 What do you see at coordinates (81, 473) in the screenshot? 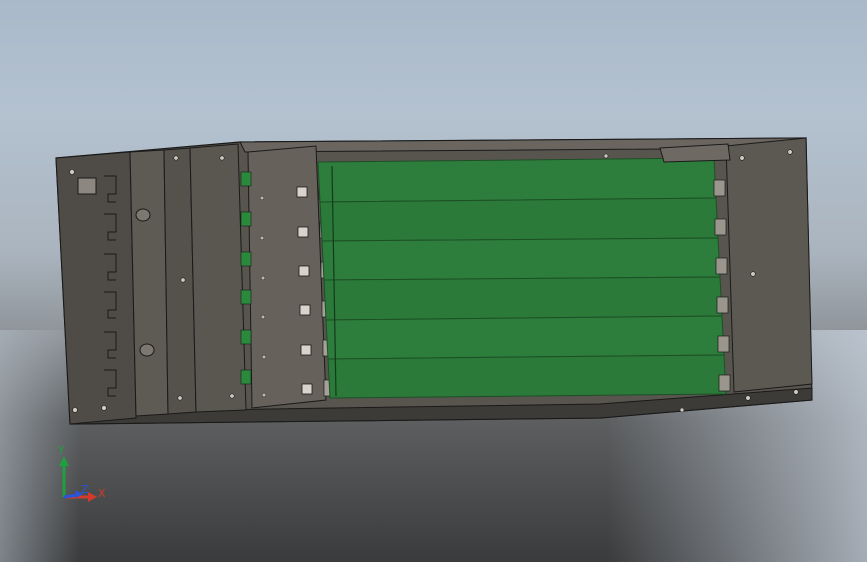
I see `coordinate-triad: Y Z X` at bounding box center [81, 473].